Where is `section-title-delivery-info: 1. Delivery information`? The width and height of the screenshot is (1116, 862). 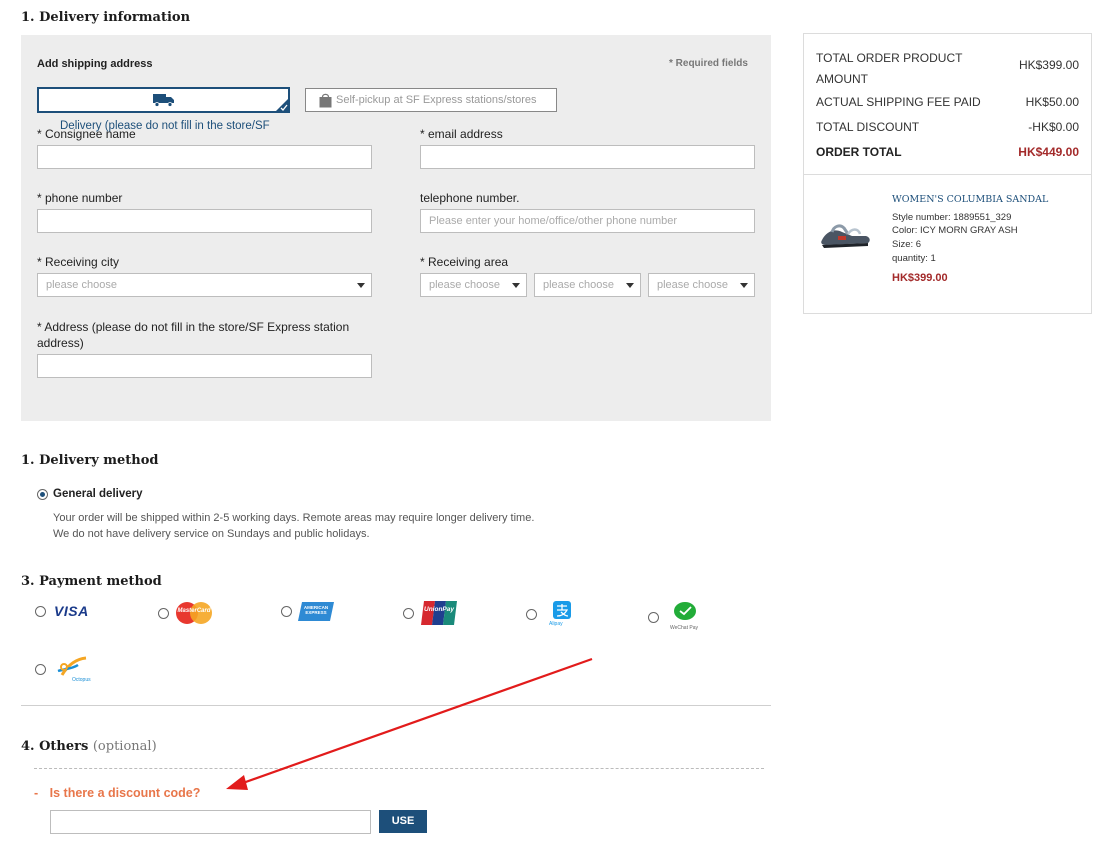 section-title-delivery-info: 1. Delivery information is located at coordinates (106, 17).